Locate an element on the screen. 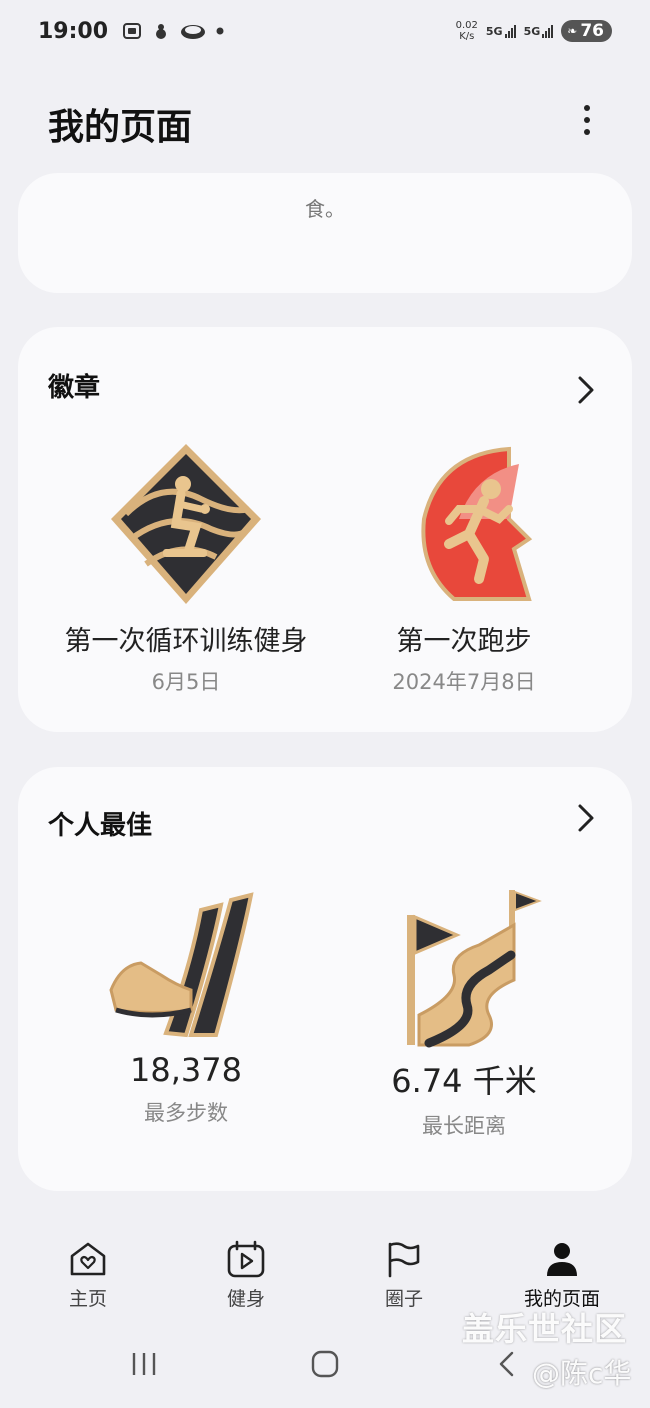 Image resolution: width=650 pixels, height=1408 pixels. nav-label-home: 主页 is located at coordinates (87, 1299).